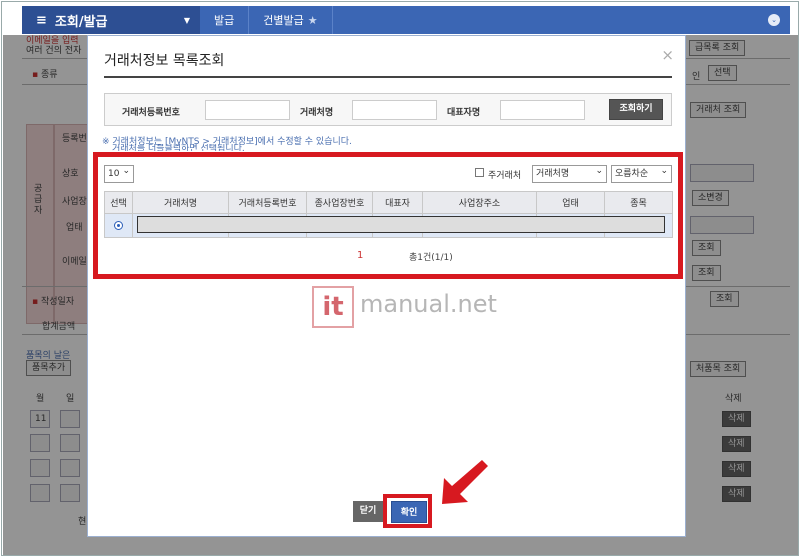 Image resolution: width=800 pixels, height=557 pixels. What do you see at coordinates (406, 20) in the screenshot?
I see `top-nav: ≡ 조회/발급 ▼ 발급 건별발급 ★ ⌄` at bounding box center [406, 20].